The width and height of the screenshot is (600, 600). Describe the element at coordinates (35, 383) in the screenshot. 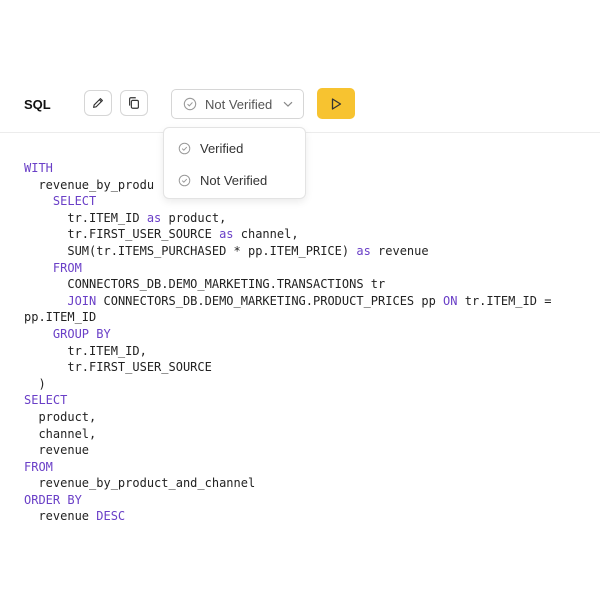

I see `code-text: )` at that location.